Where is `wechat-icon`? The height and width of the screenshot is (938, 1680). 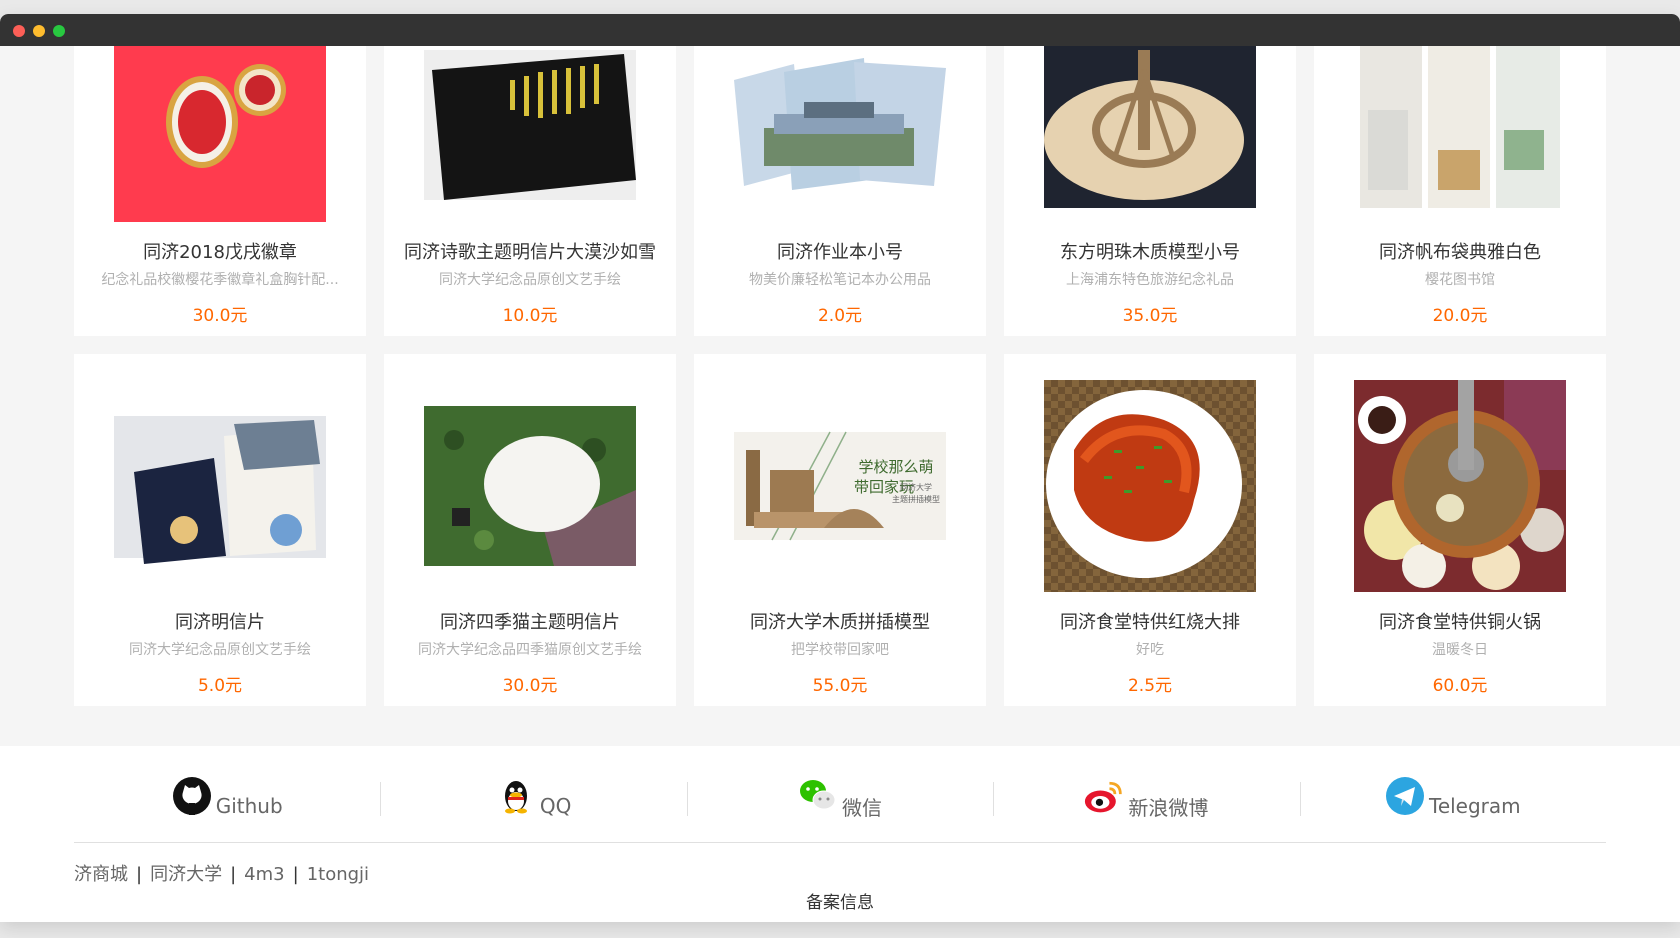 wechat-icon is located at coordinates (818, 796).